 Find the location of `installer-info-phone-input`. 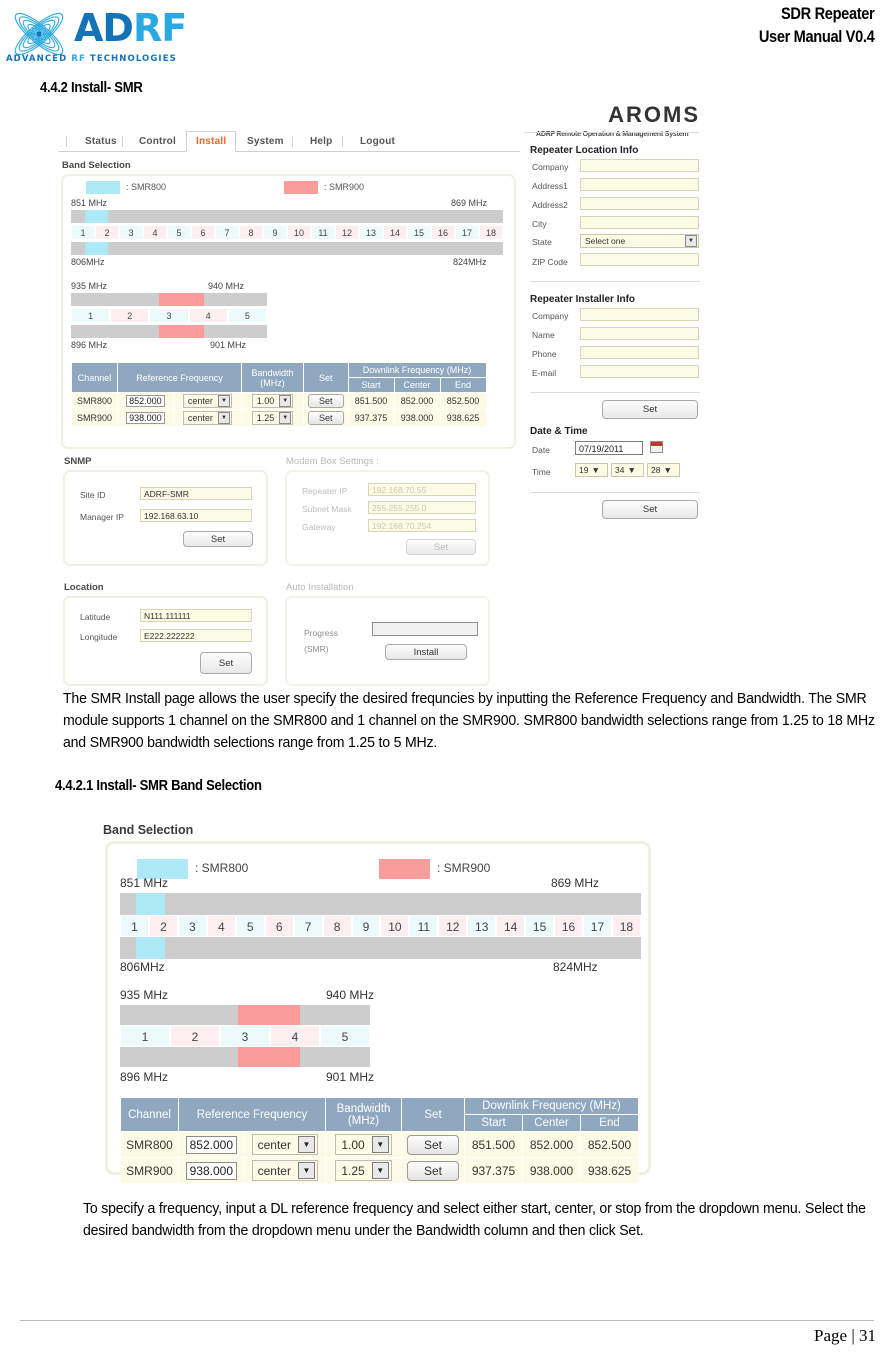

installer-info-phone-input is located at coordinates (639, 352).